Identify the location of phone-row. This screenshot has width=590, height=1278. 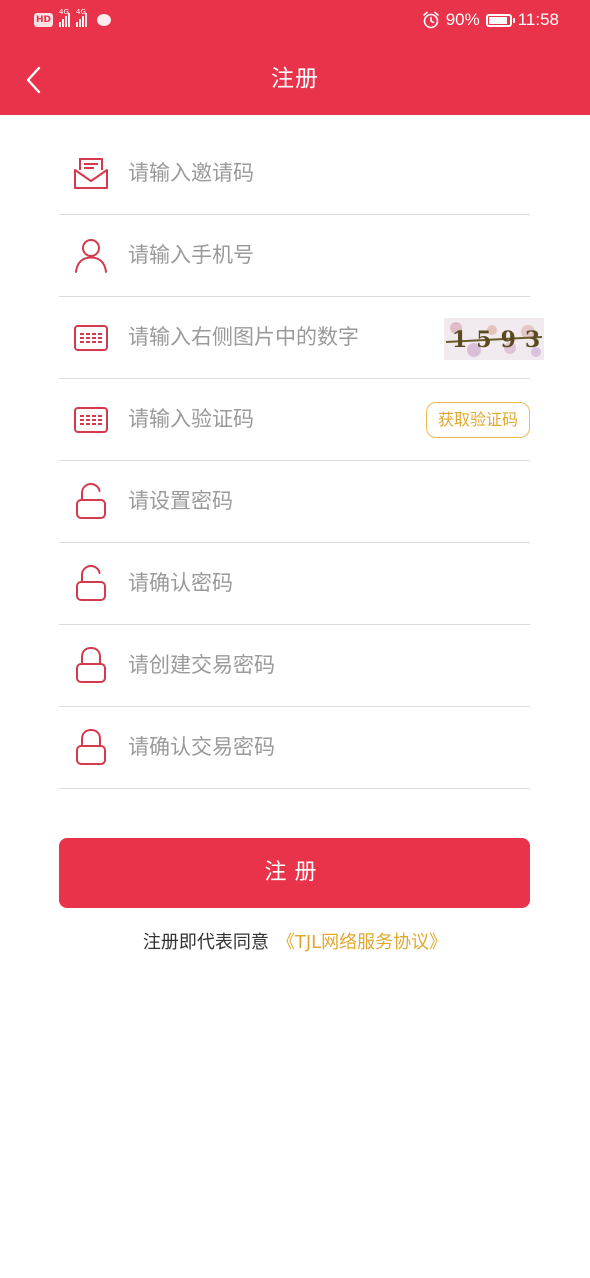
(294, 256).